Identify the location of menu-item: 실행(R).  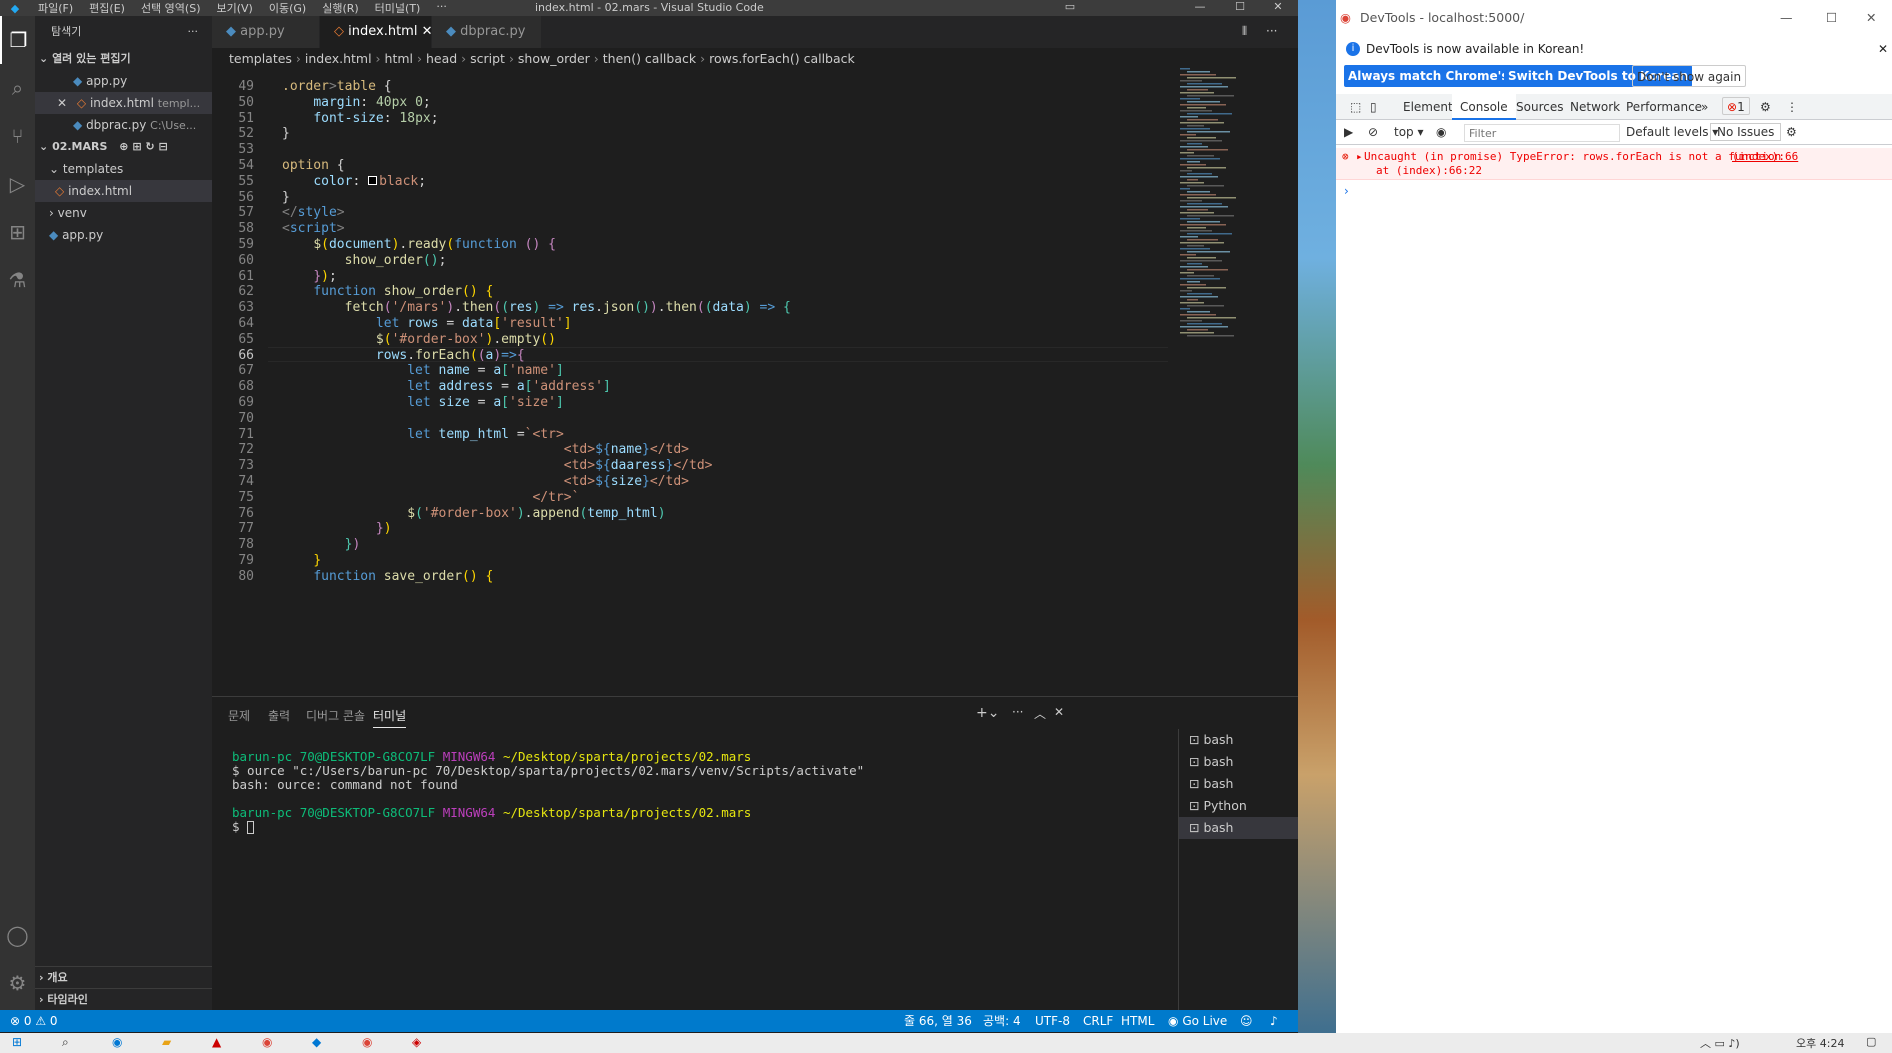
(340, 8).